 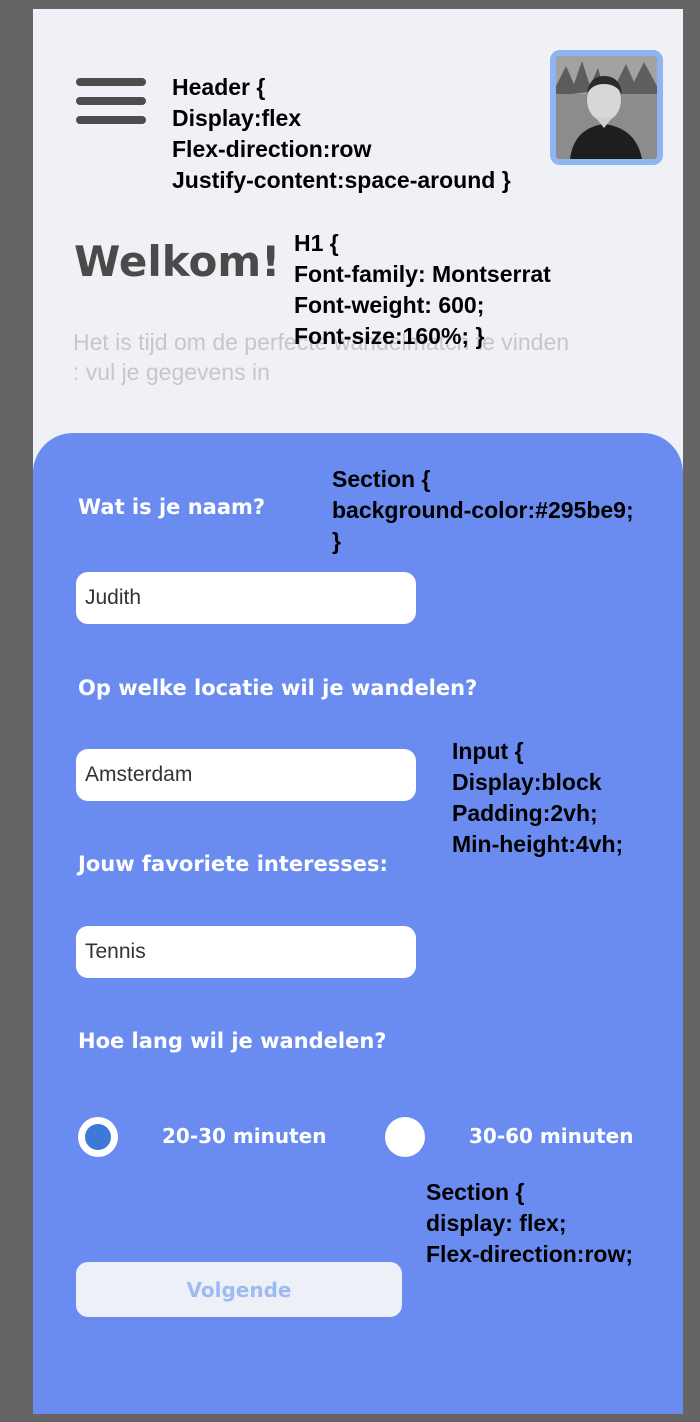 What do you see at coordinates (376, 1138) in the screenshot?
I see `duration-radio-group: 20-30 minuten 30-60 minuten` at bounding box center [376, 1138].